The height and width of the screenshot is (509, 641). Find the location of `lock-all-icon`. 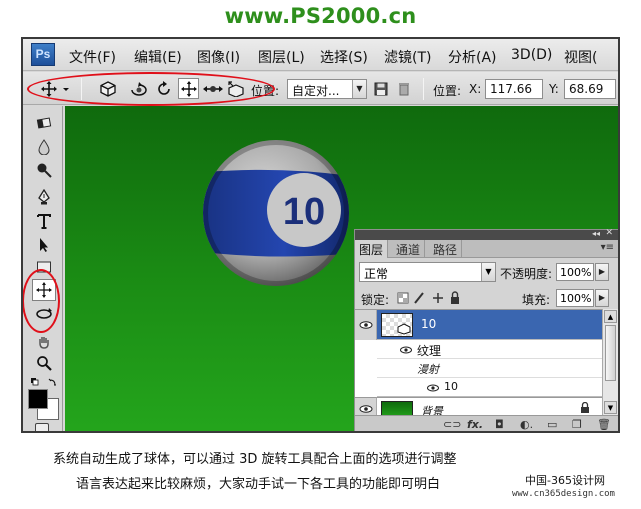

lock-all-icon is located at coordinates (455, 300).